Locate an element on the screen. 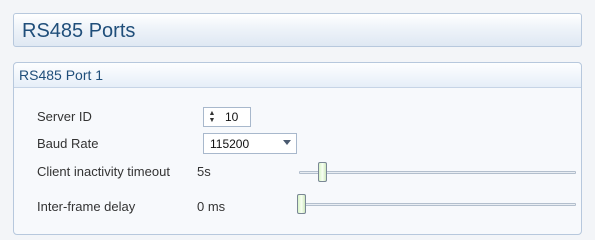  server-id-value: 10 is located at coordinates (232, 117).